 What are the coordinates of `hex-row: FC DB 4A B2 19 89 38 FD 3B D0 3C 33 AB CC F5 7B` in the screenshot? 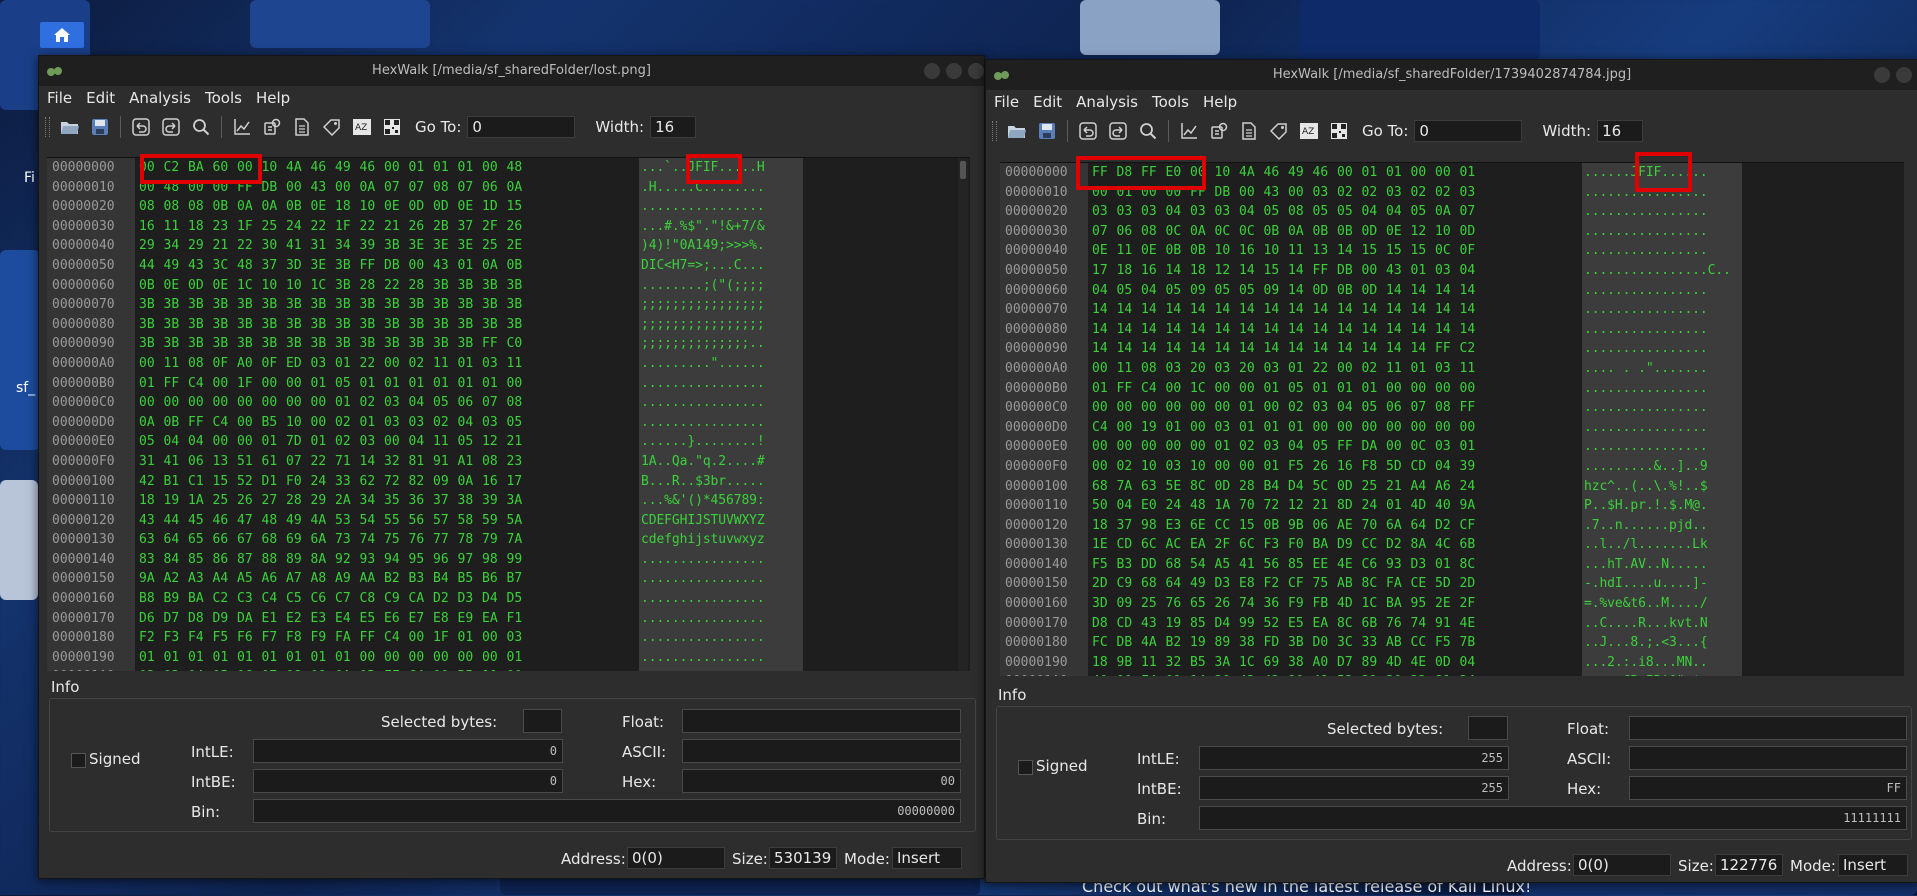 It's located at (1290, 643).